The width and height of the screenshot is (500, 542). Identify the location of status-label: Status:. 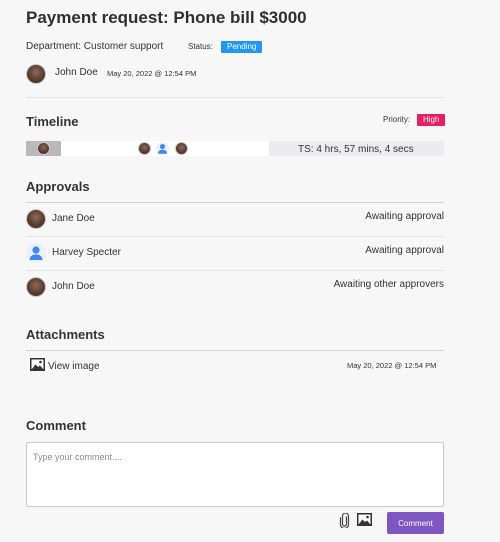
(200, 46).